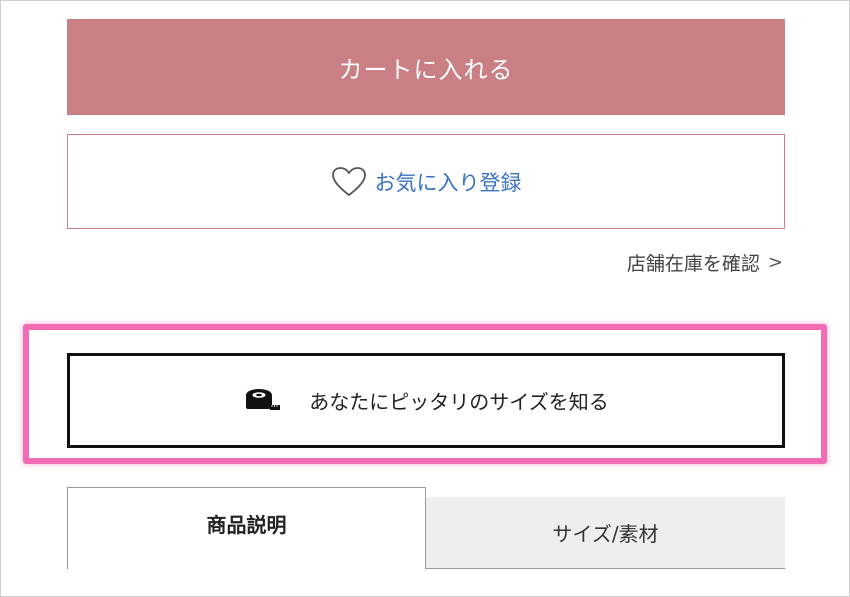  I want to click on store-stock-label: 店舗在庫を確認, so click(693, 264).